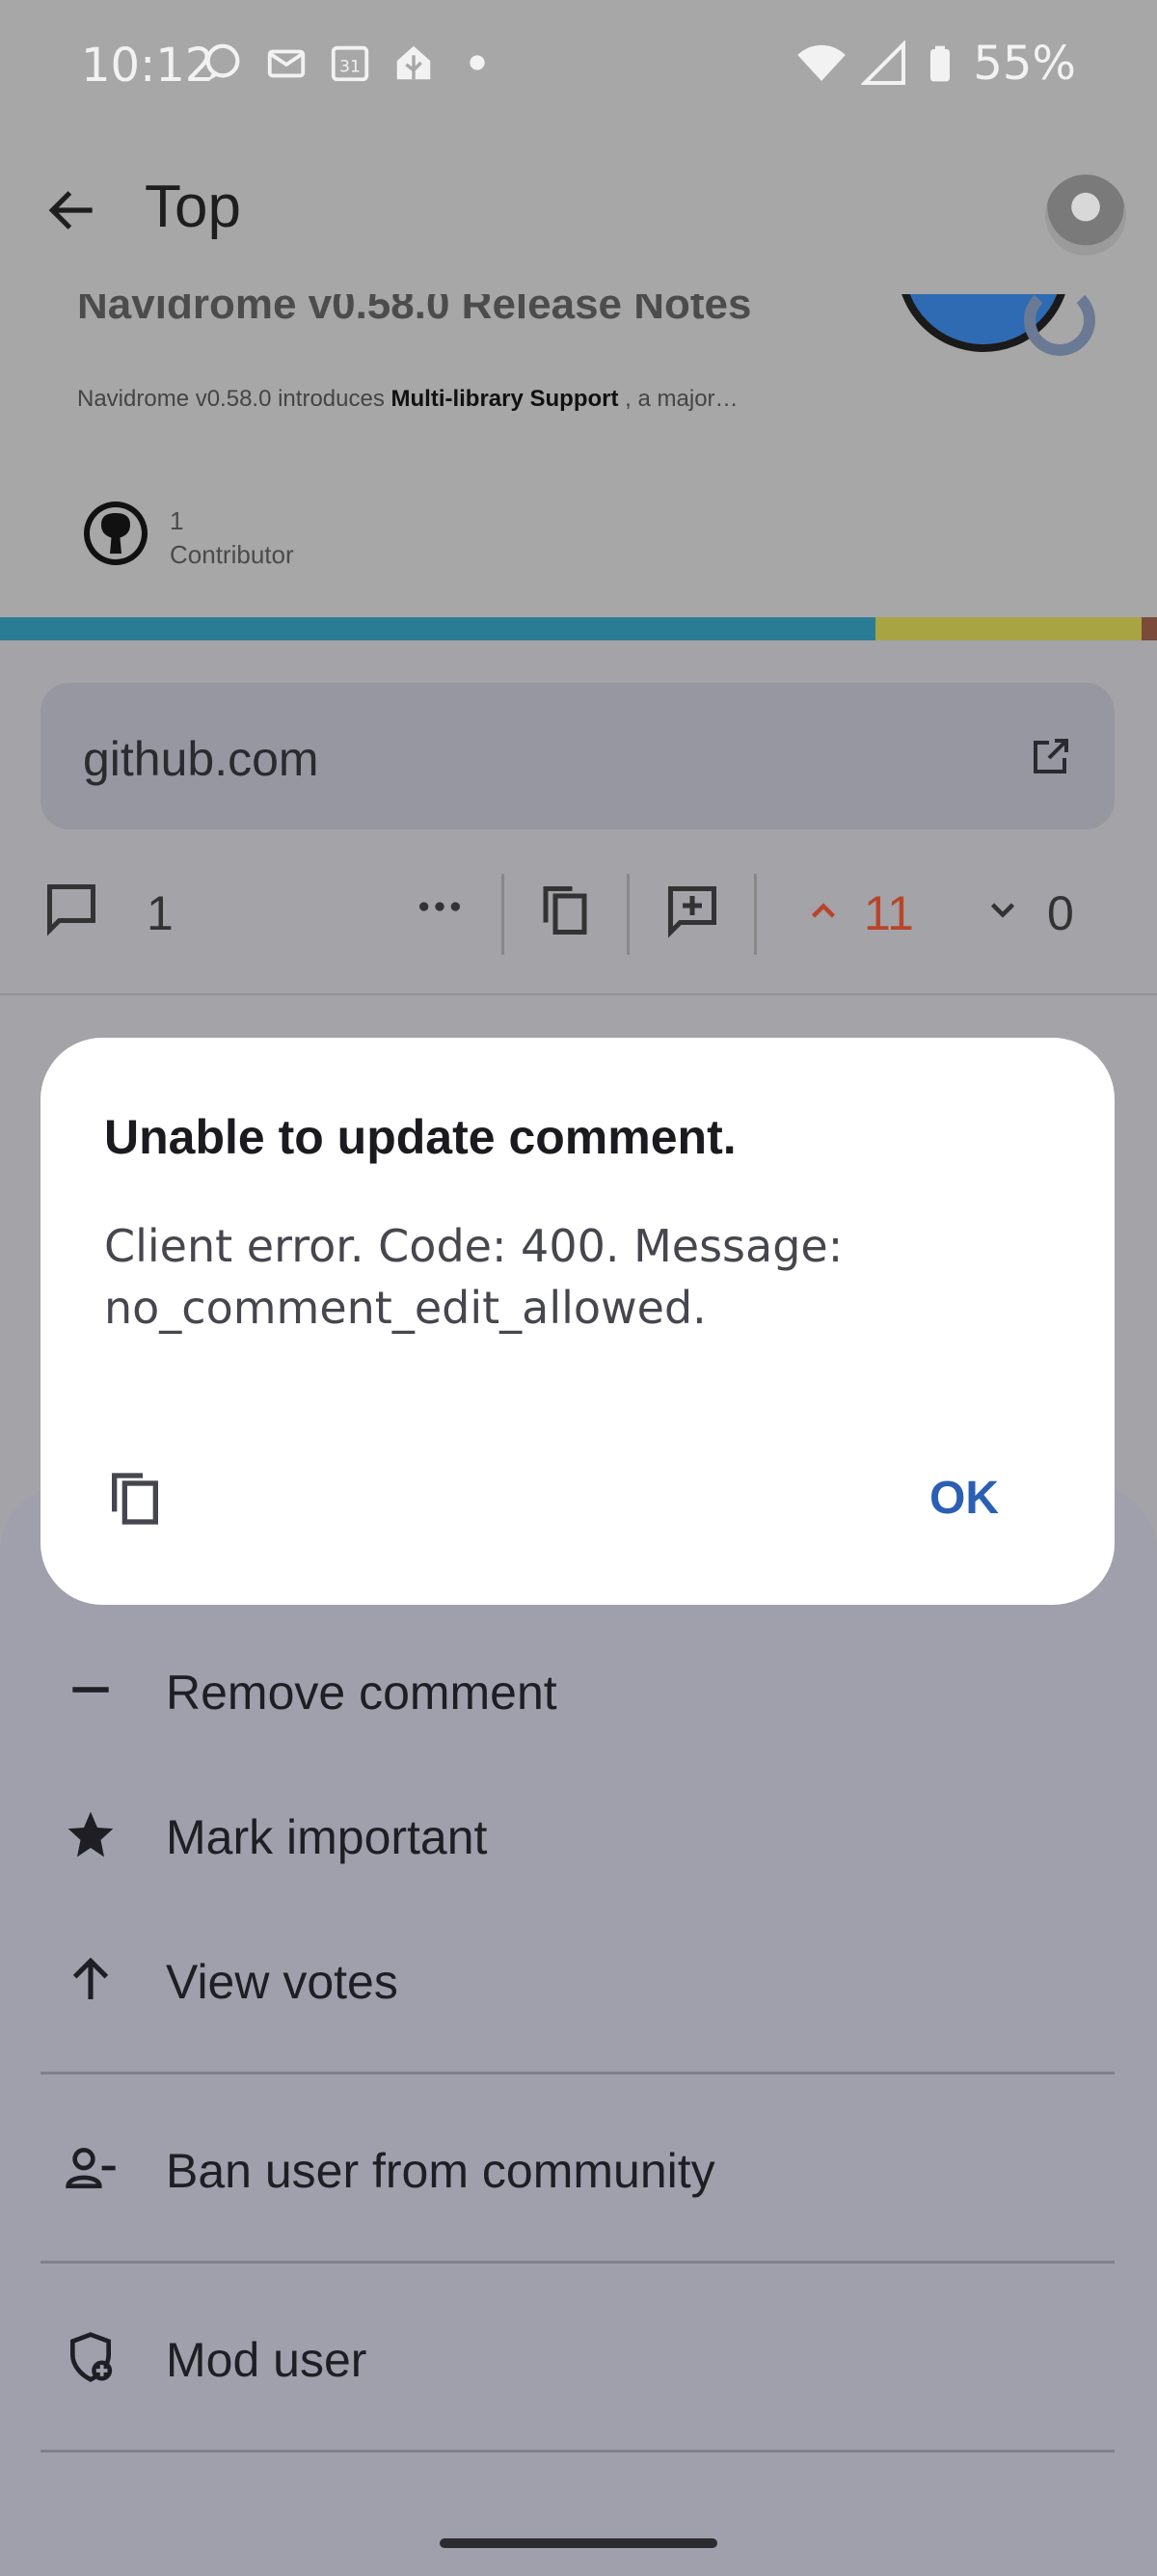 The height and width of the screenshot is (2576, 1157). I want to click on upvote-icon, so click(823, 910).